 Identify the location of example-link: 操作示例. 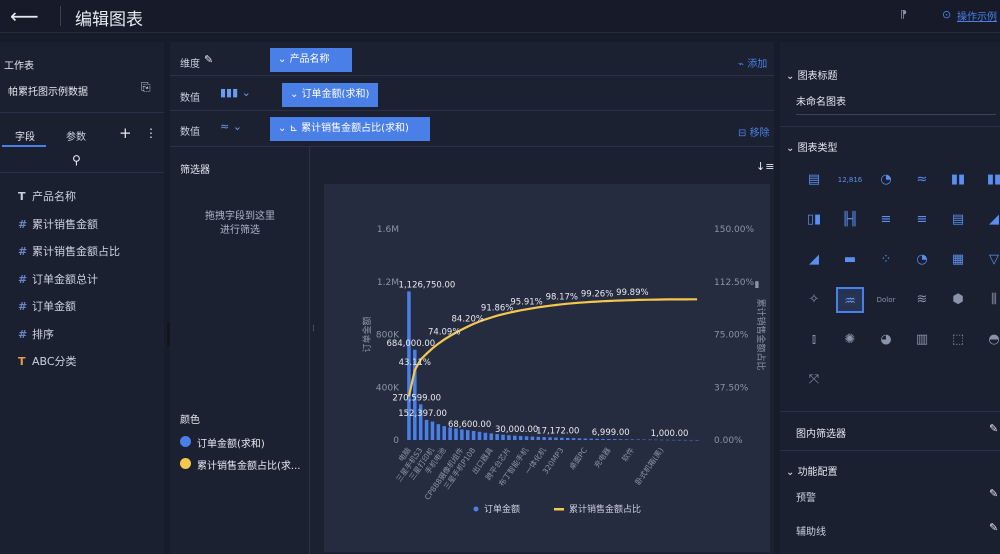
(977, 15).